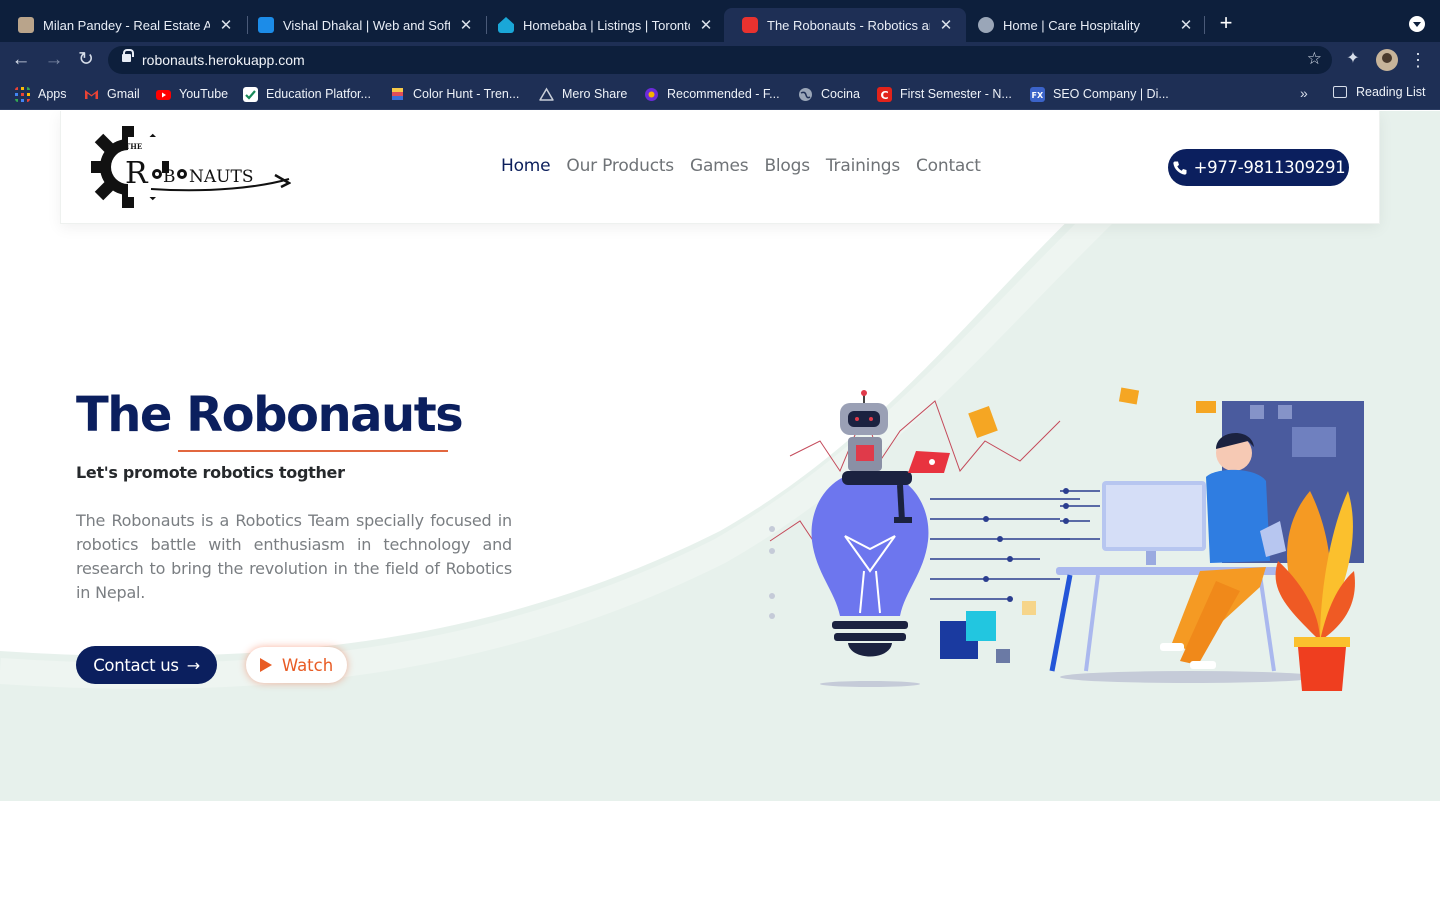 This screenshot has height=900, width=1440. Describe the element at coordinates (848, 25) in the screenshot. I see `tab-title: The Robonauts - Robotics and` at that location.